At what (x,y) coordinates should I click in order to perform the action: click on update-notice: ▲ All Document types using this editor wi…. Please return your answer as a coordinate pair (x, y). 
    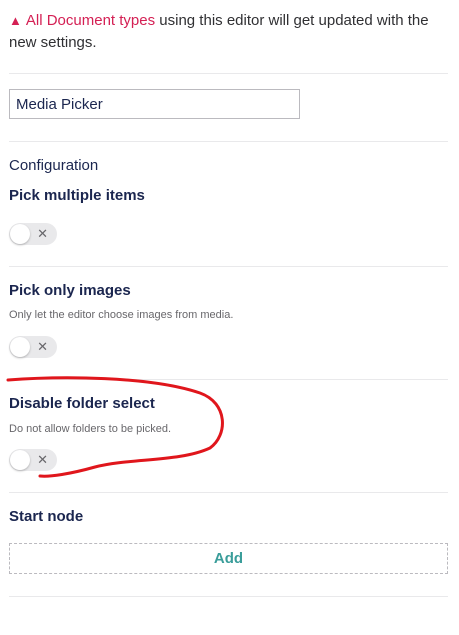
    Looking at the image, I should click on (229, 32).